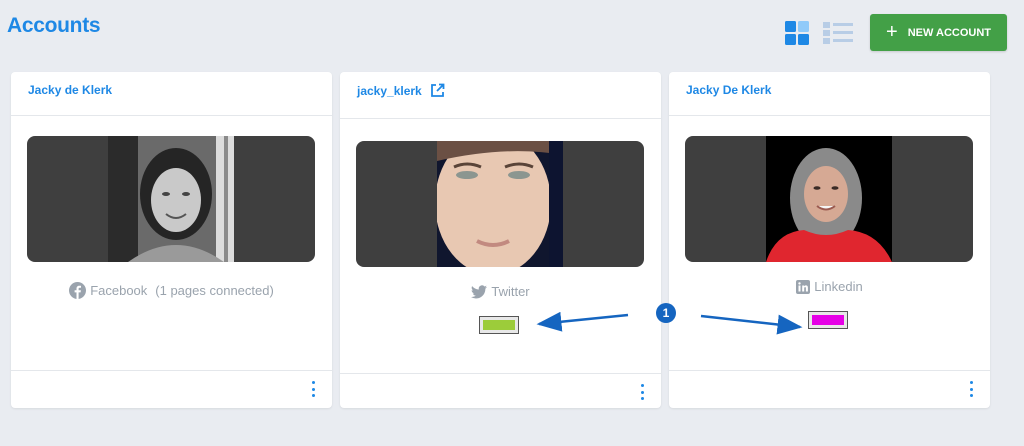  Describe the element at coordinates (892, 31) in the screenshot. I see `plus-icon: +` at that location.